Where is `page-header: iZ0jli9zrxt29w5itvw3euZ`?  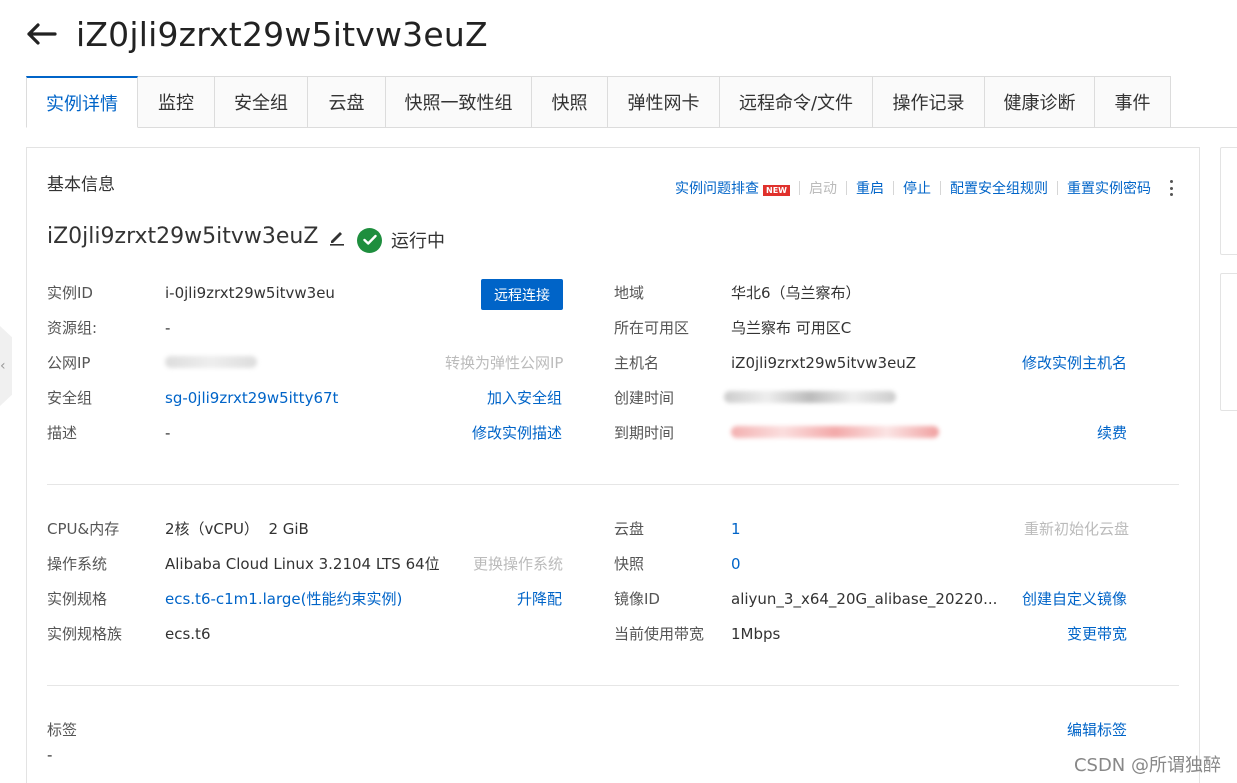
page-header: iZ0jli9zrxt29w5itvw3euZ is located at coordinates (256, 34).